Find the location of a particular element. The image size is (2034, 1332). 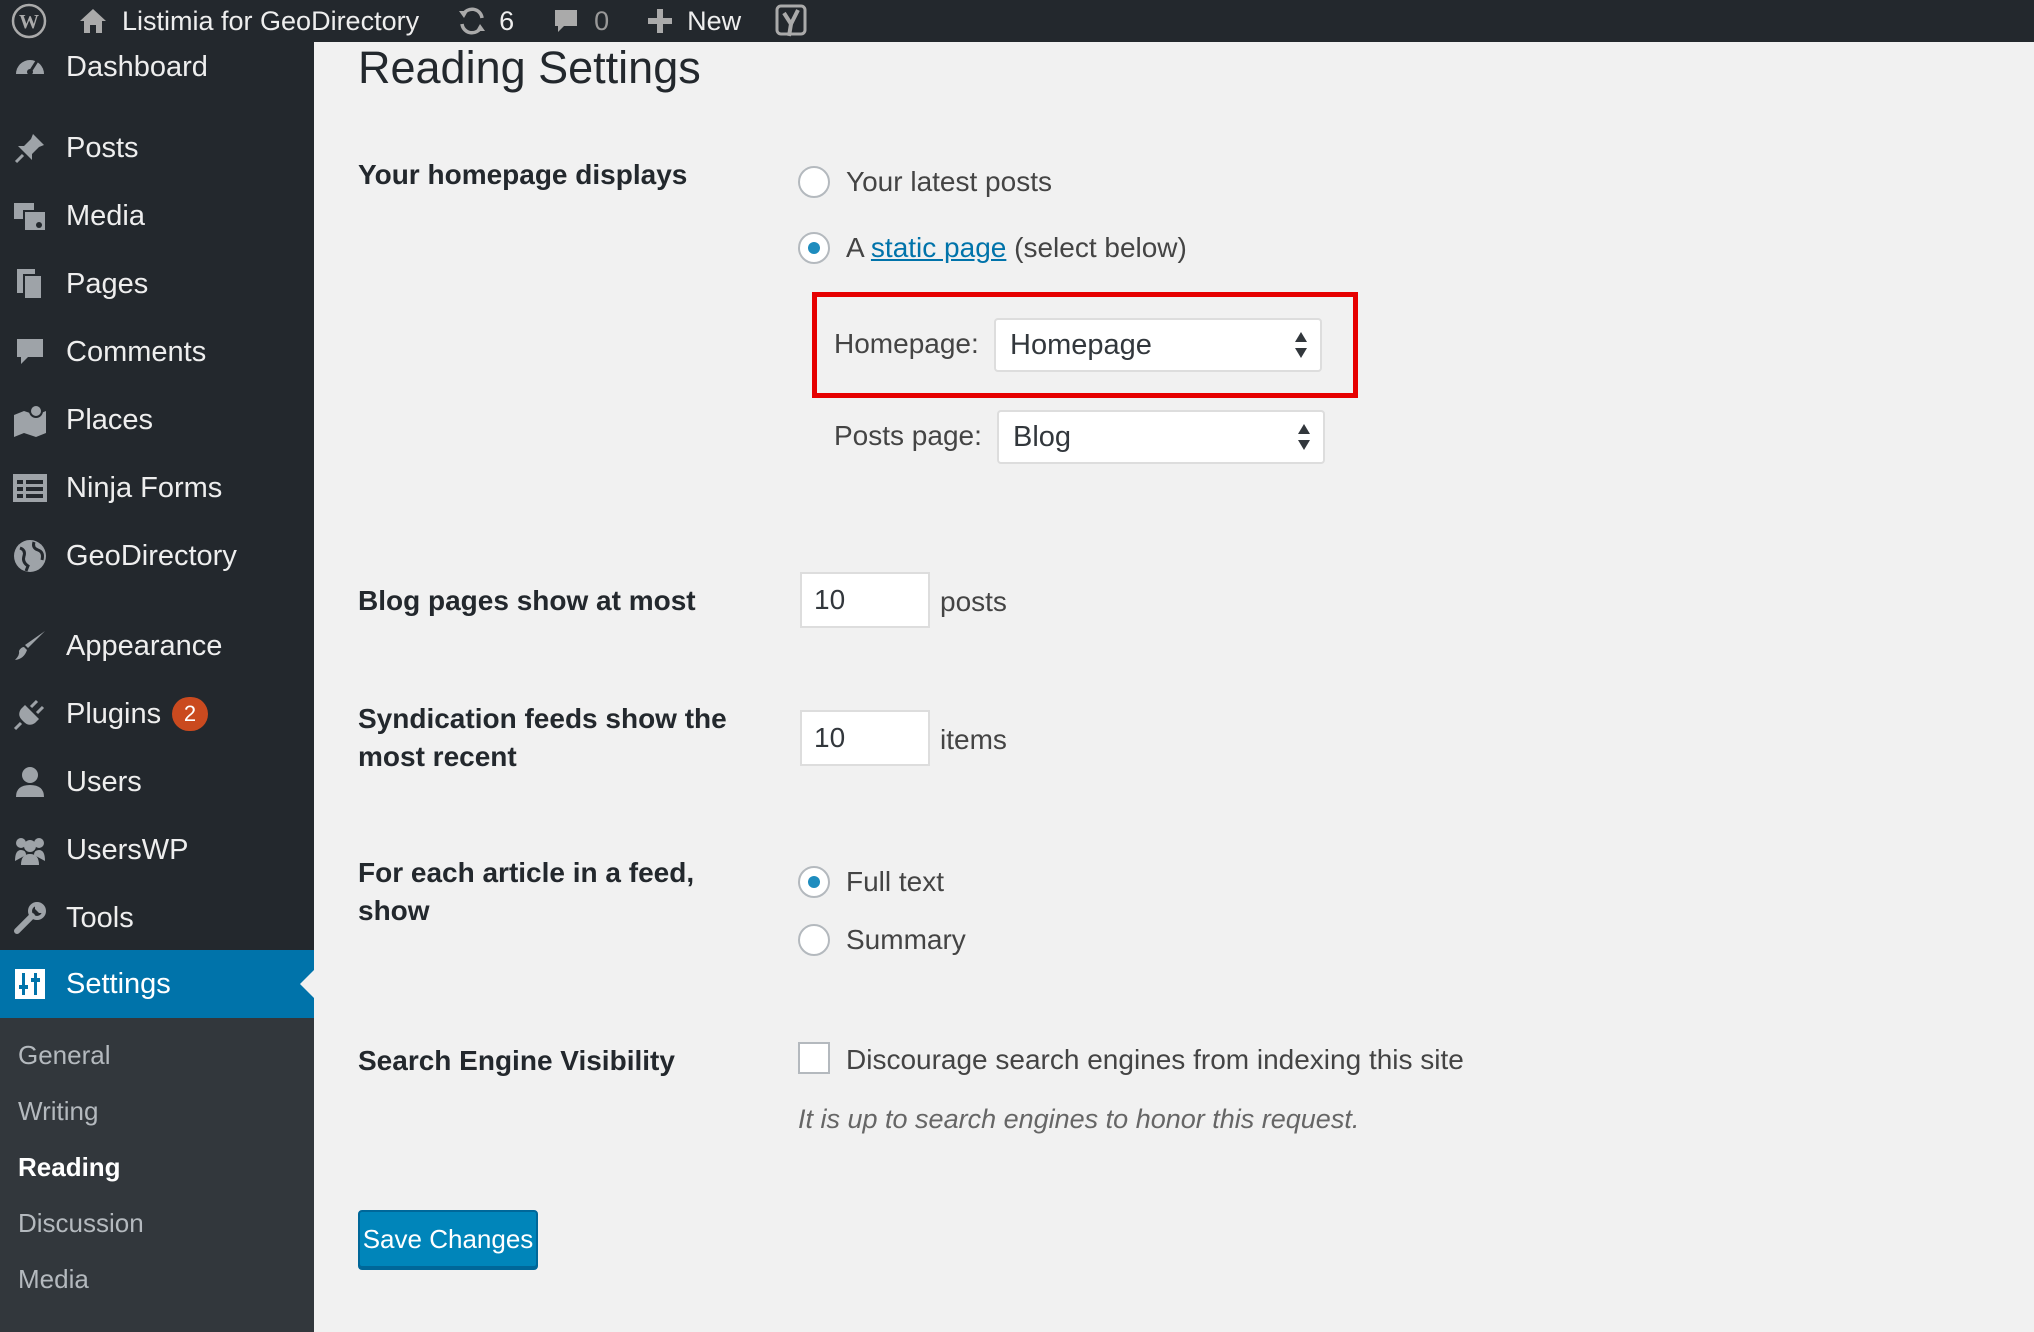

new-content-button: New is located at coordinates (685, 21).